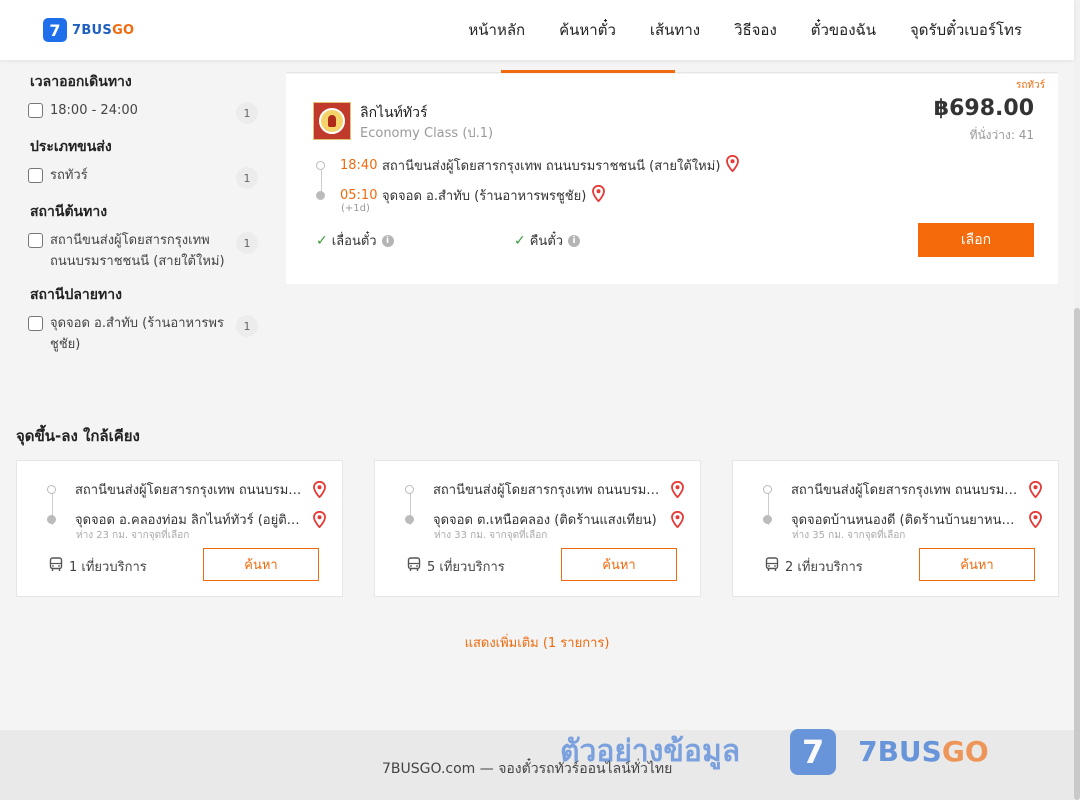 The image size is (1080, 800). What do you see at coordinates (456, 566) in the screenshot?
I see `nearby-trips: 5 เที่ยวบริการ` at bounding box center [456, 566].